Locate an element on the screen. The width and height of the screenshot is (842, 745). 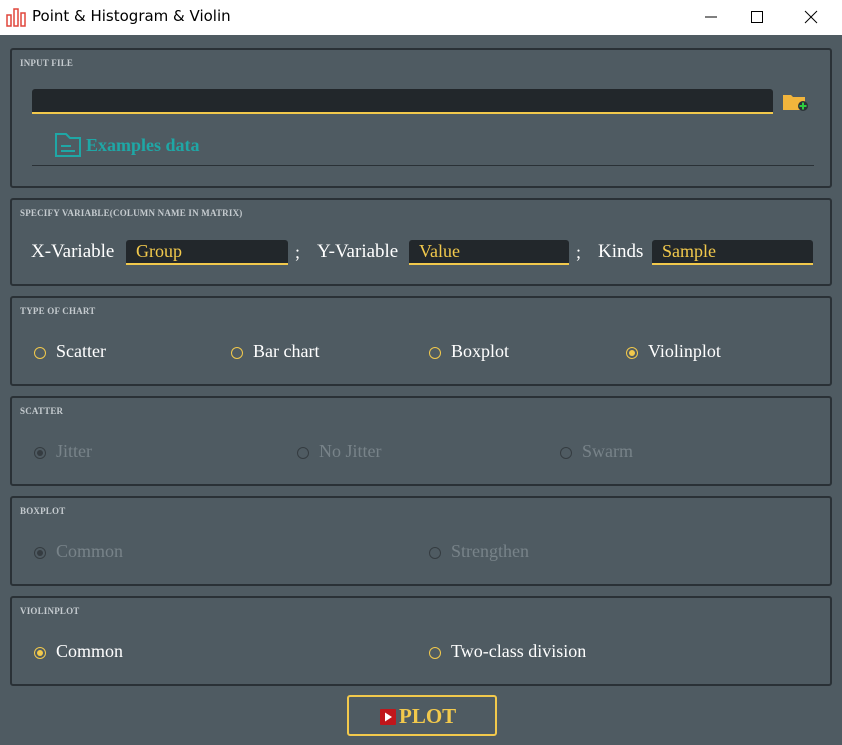
file-path-input is located at coordinates (402, 101).